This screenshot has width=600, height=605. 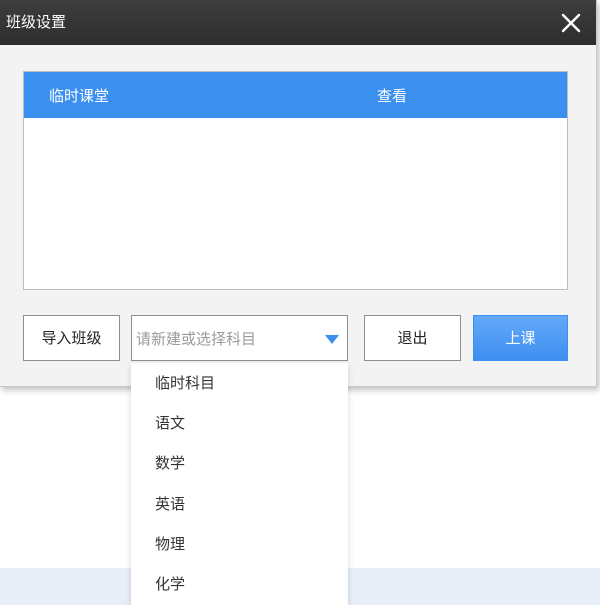 What do you see at coordinates (298, 22) in the screenshot?
I see `dialog-titlebar: 班级设置` at bounding box center [298, 22].